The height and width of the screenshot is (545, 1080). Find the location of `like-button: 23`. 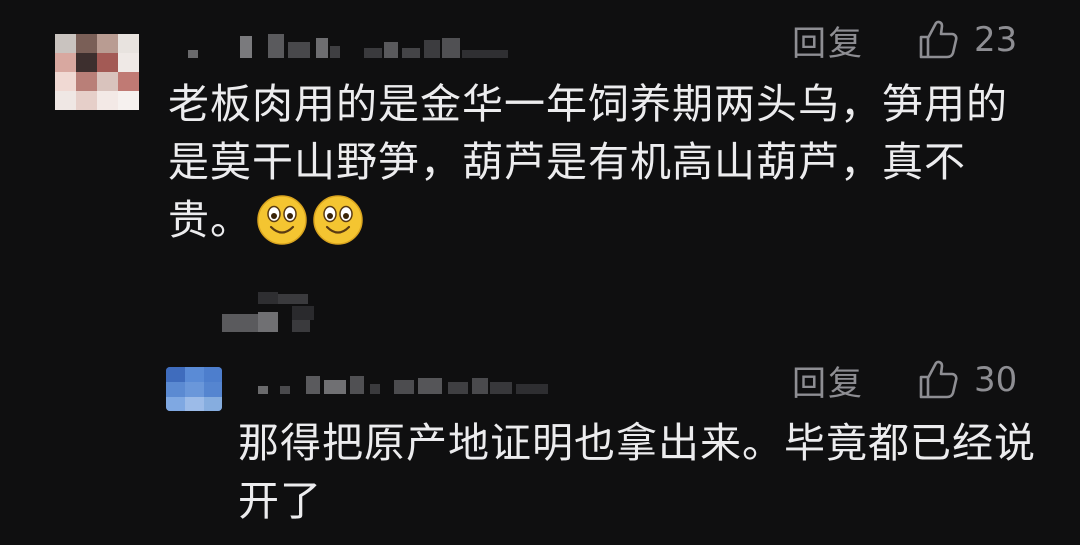

like-button: 23 is located at coordinates (966, 40).